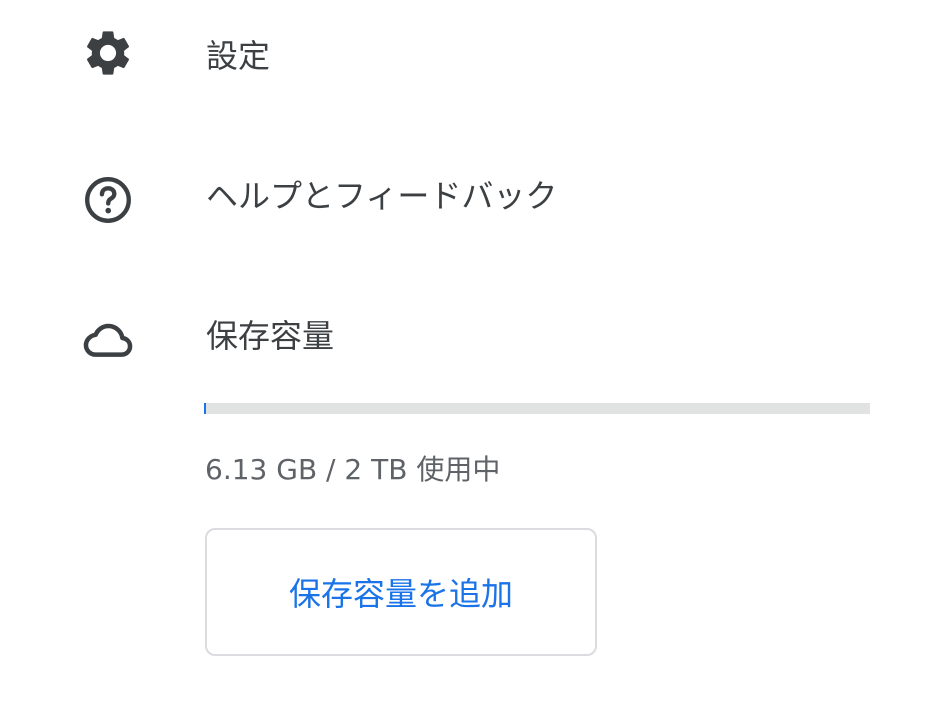 The height and width of the screenshot is (720, 952). I want to click on menu-item-help-feedback: ヘルプとフィードバック, so click(476, 198).